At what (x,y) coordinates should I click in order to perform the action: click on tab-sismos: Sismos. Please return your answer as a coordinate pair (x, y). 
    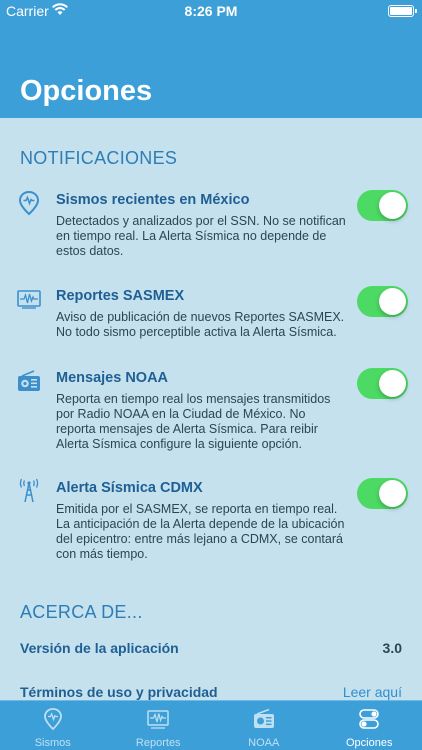
    Looking at the image, I should click on (53, 725).